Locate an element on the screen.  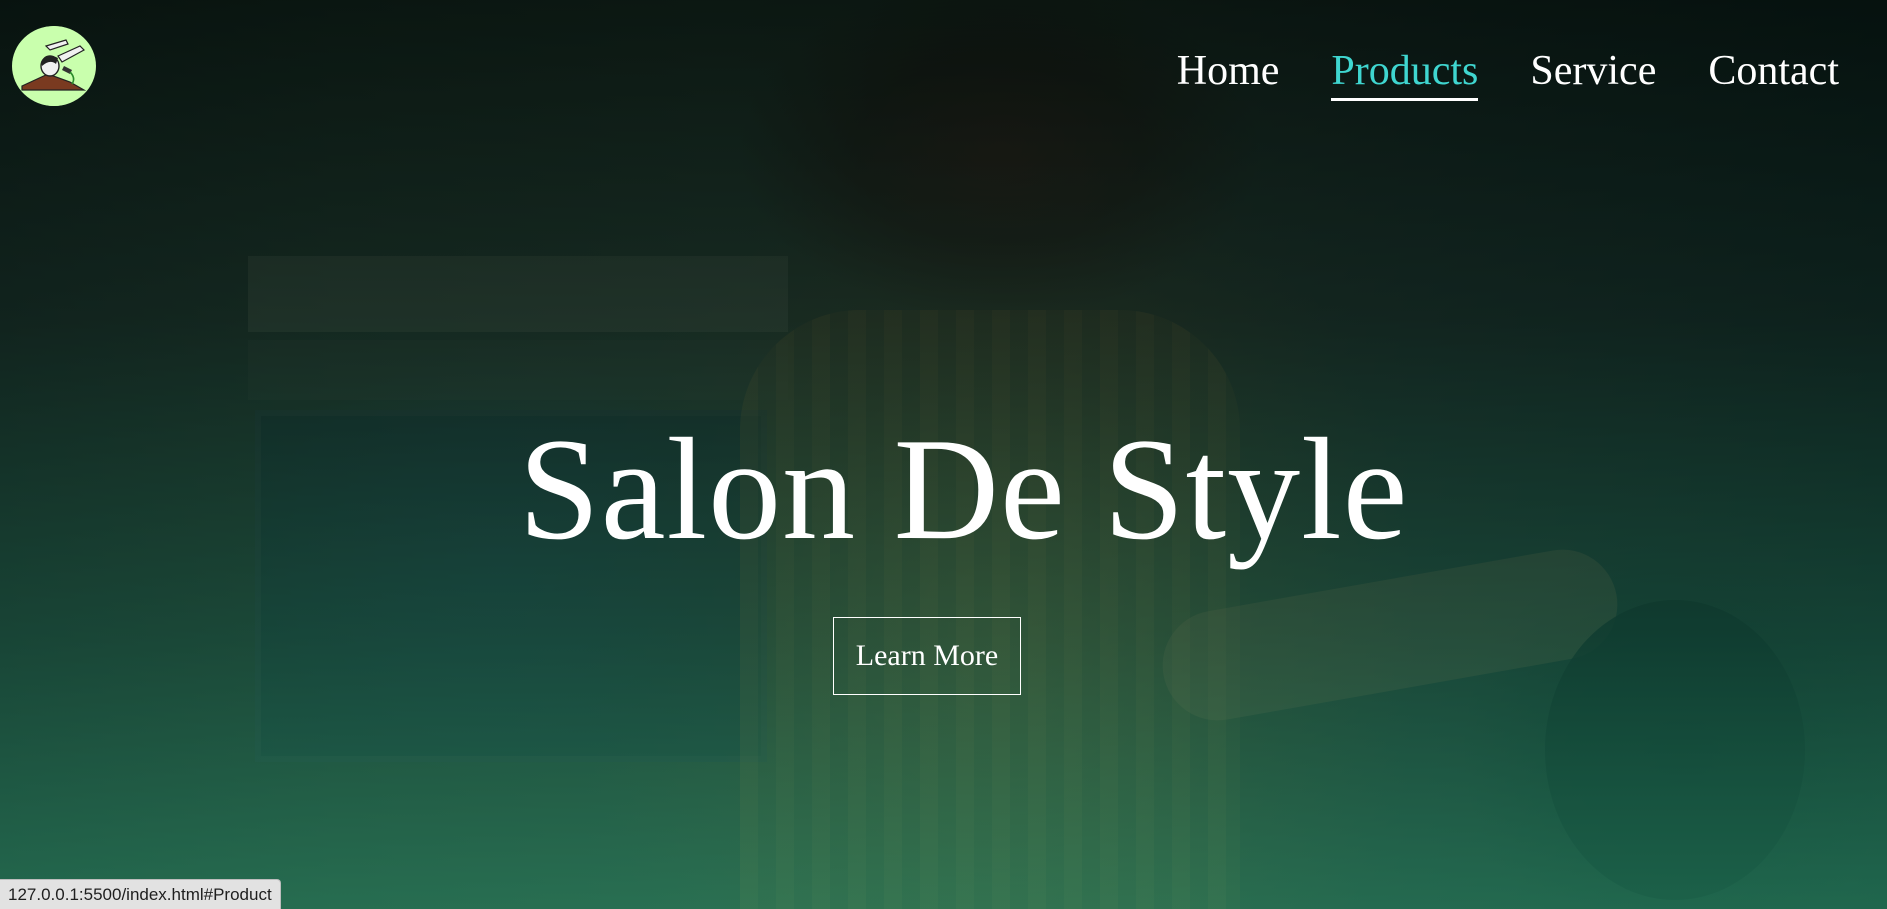
learn-more-button: Learn More is located at coordinates (927, 656).